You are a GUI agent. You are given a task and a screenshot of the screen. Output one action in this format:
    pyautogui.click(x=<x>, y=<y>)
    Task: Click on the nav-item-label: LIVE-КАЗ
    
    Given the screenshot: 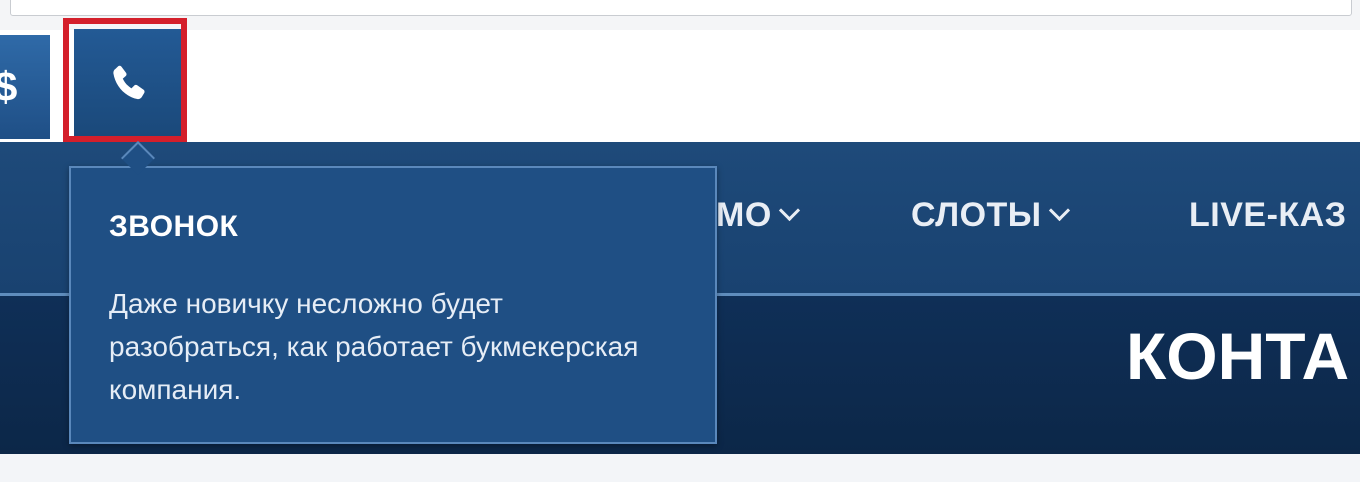 What is the action you would take?
    pyautogui.click(x=1268, y=215)
    